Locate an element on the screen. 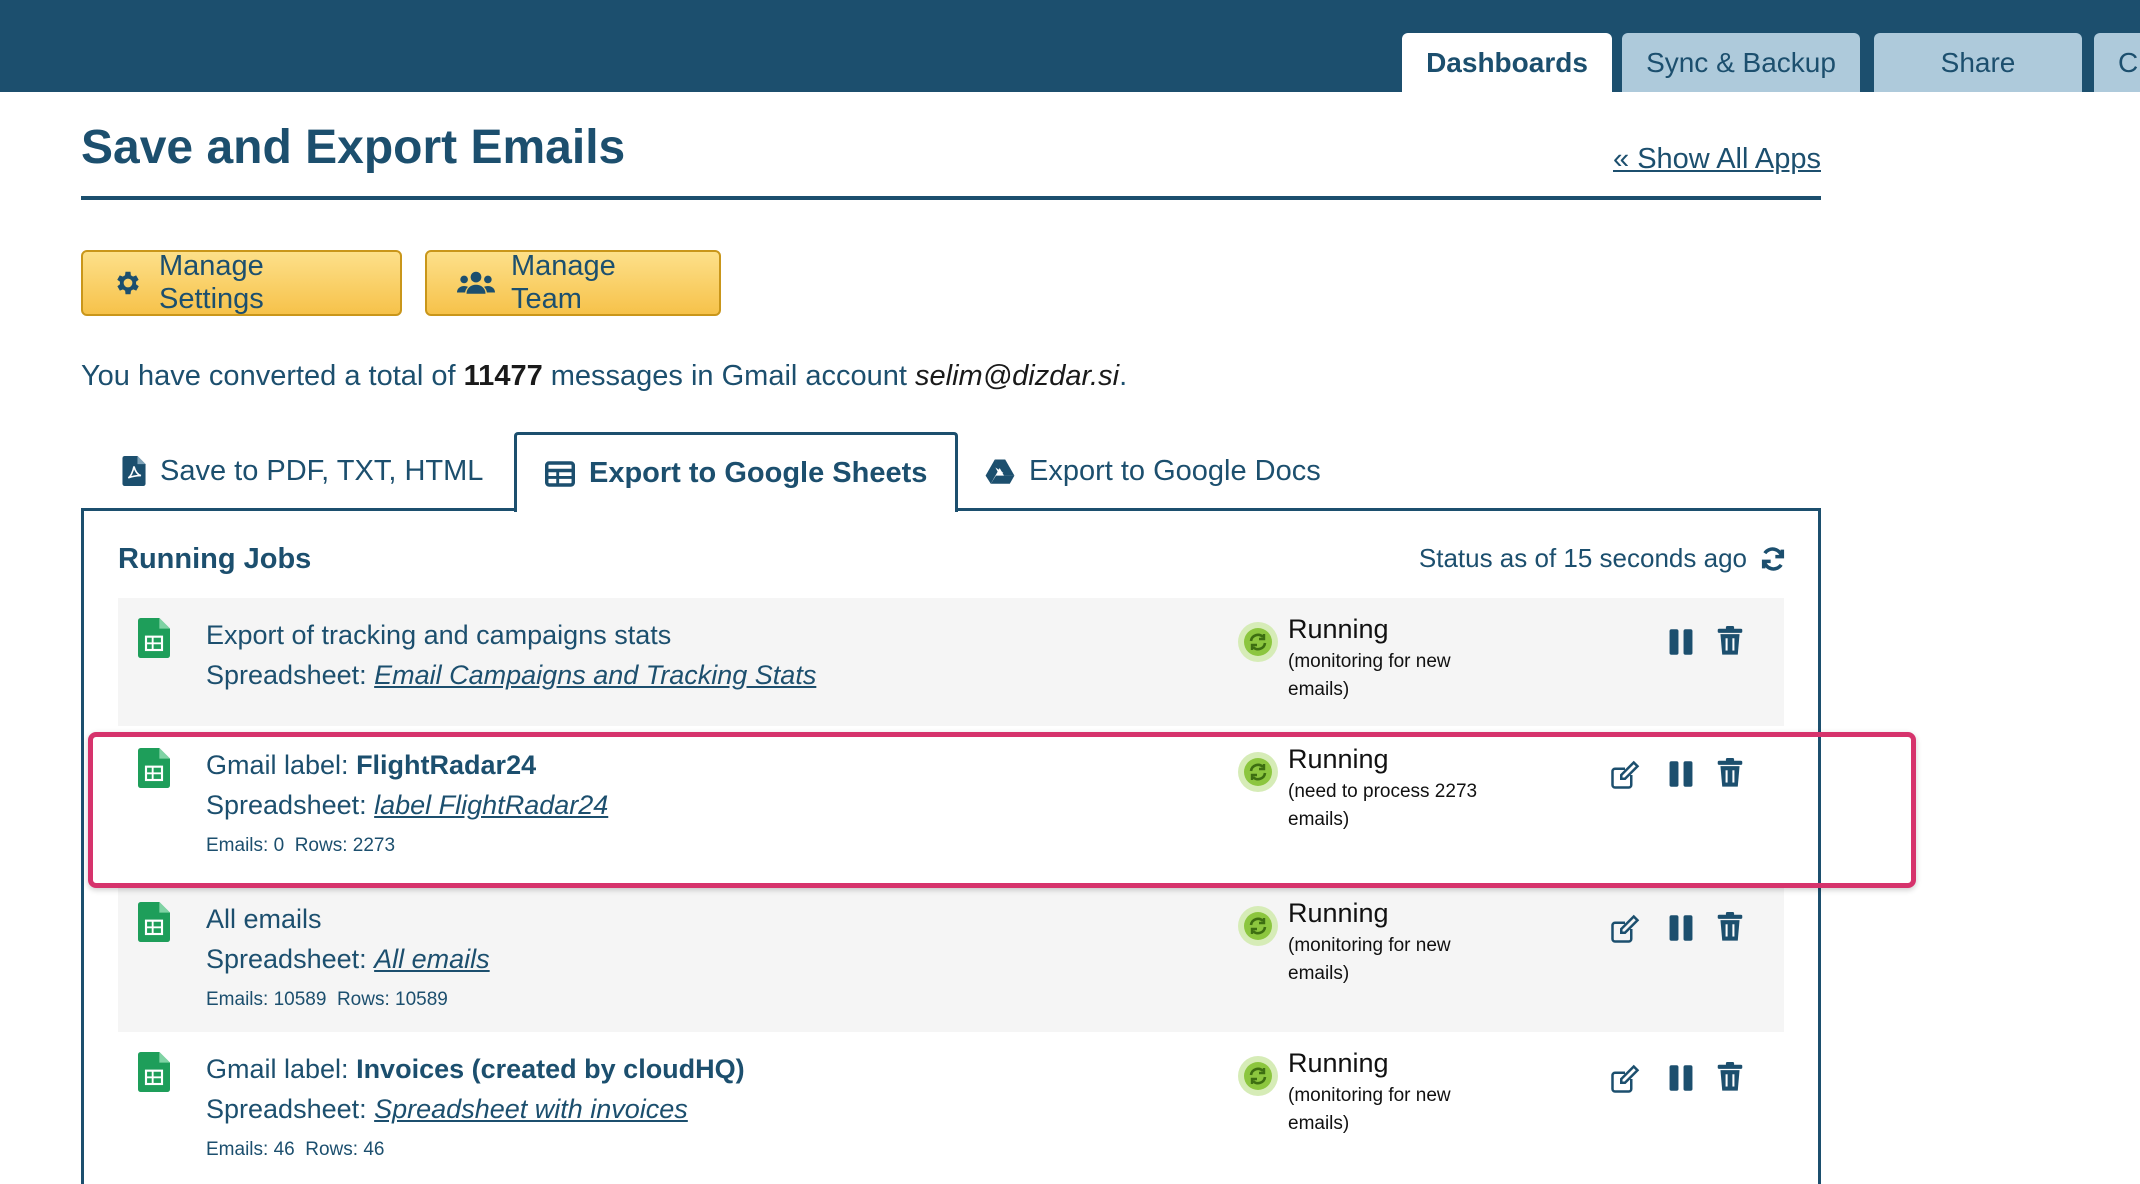 The height and width of the screenshot is (1184, 2140). tab-export-sheets: Export to Google Sheets is located at coordinates (736, 472).